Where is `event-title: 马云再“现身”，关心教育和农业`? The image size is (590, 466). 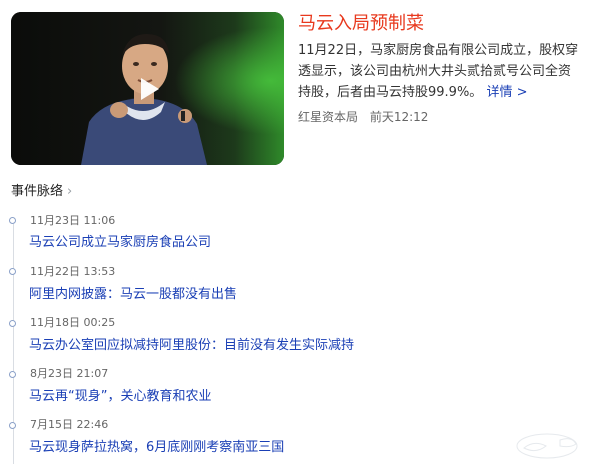
event-title: 马云再“现身”，关心教育和农业 is located at coordinates (120, 397).